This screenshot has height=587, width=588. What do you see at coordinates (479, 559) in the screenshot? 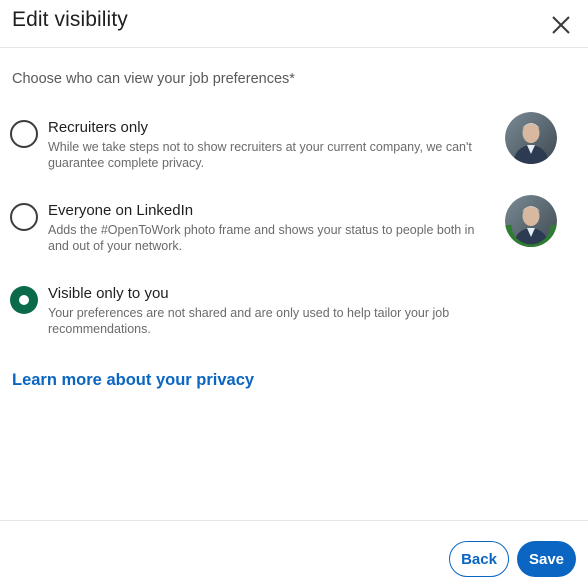
I see `back-button: Back` at bounding box center [479, 559].